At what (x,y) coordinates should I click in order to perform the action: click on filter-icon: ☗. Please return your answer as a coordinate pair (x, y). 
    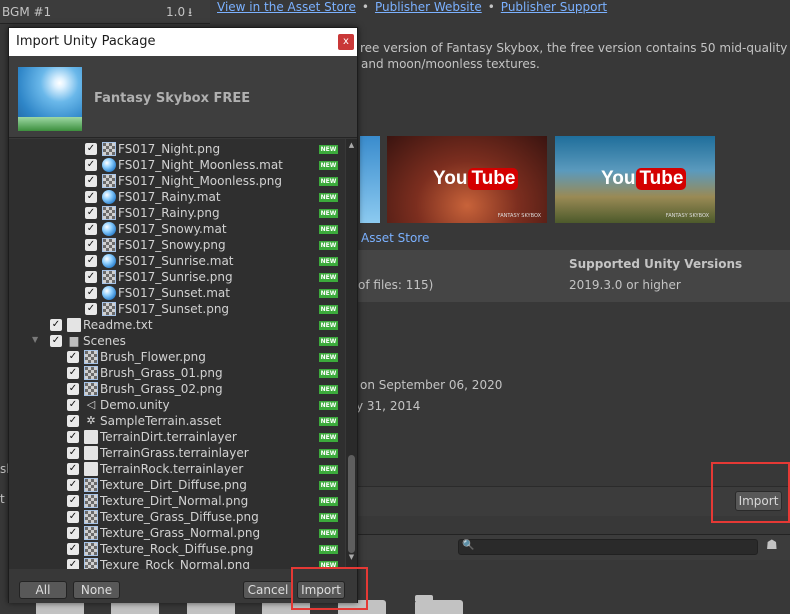
    Looking at the image, I should click on (772, 545).